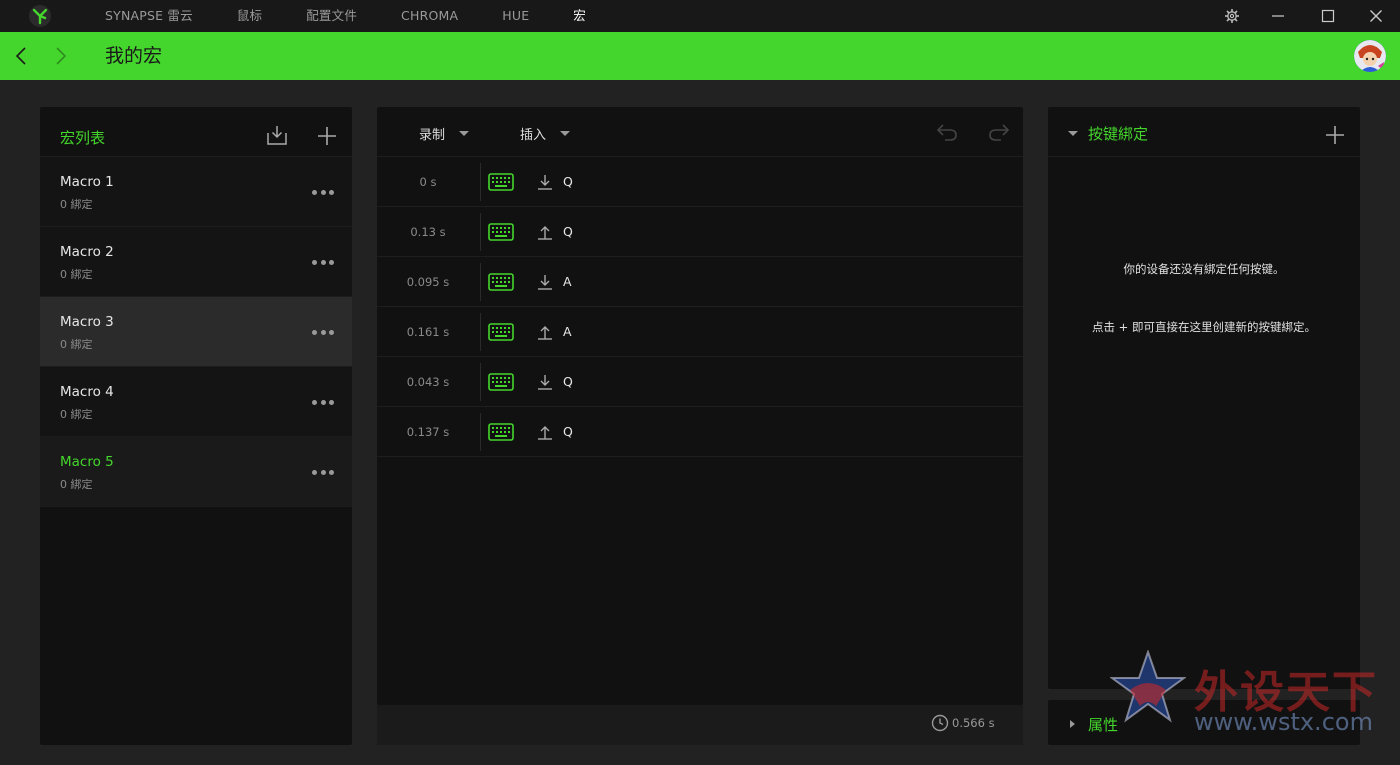 Image resolution: width=1400 pixels, height=765 pixels. I want to click on record-label: 录制, so click(432, 135).